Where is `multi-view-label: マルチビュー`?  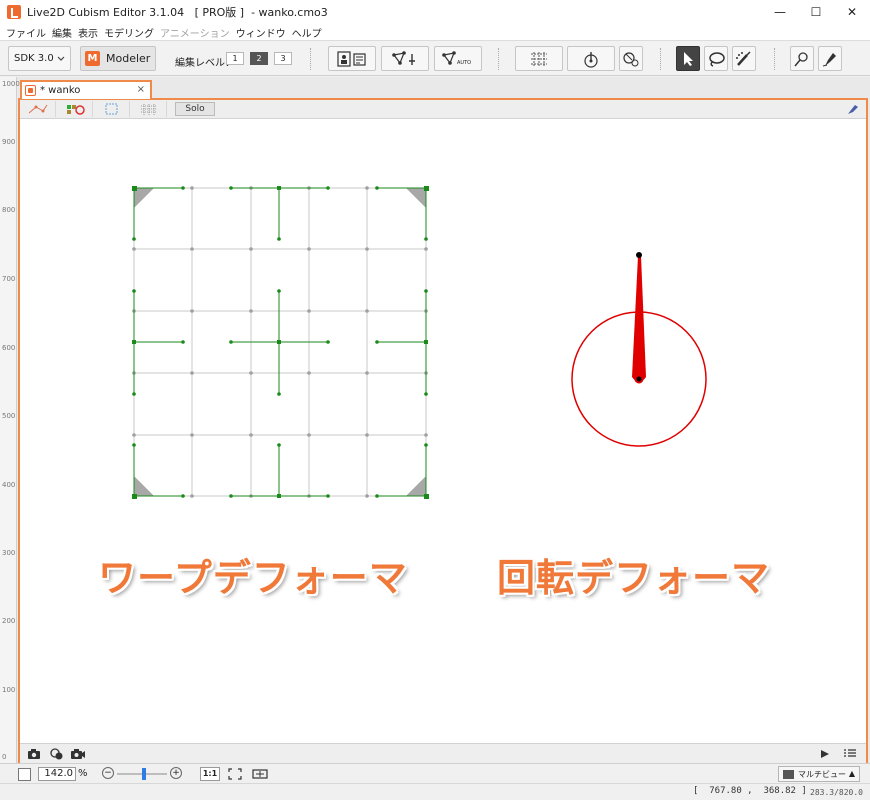 multi-view-label: マルチビュー is located at coordinates (822, 774).